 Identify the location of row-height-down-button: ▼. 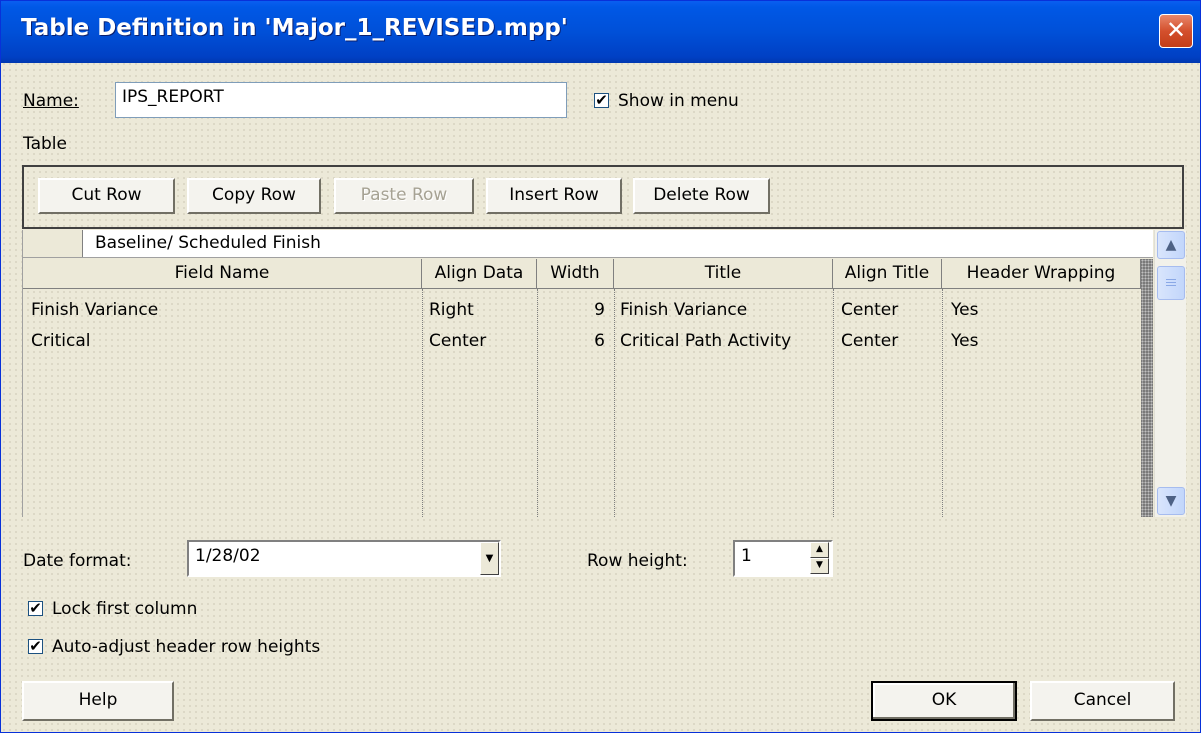
(819, 566).